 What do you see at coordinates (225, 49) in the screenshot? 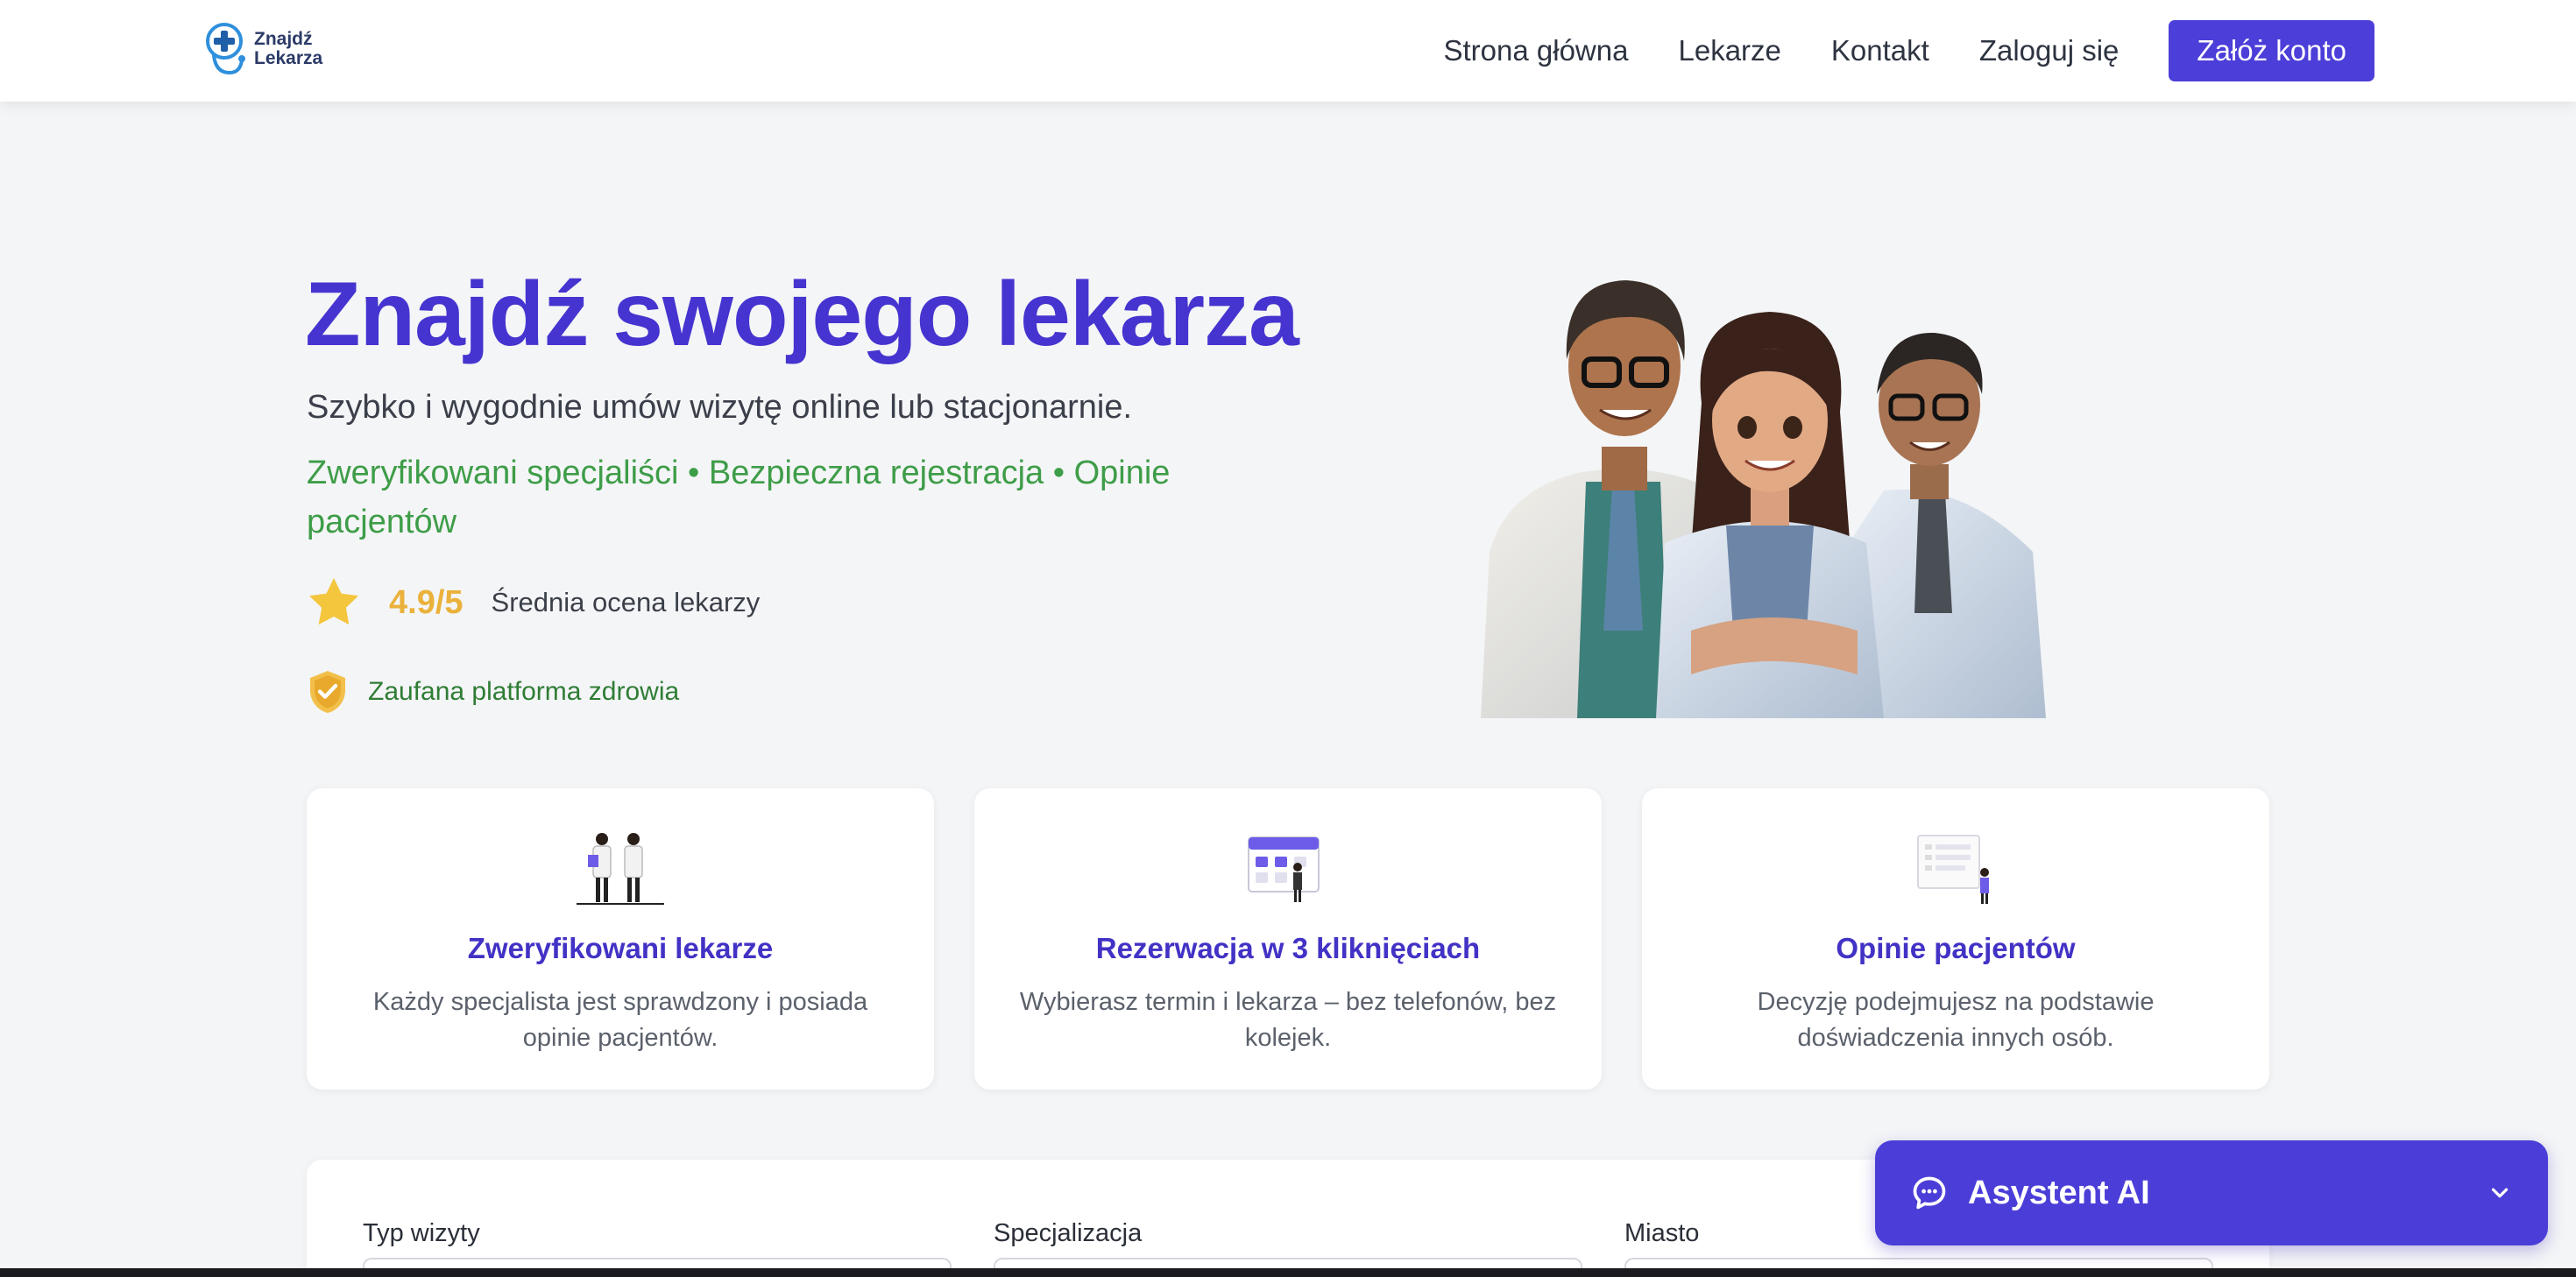
I see `stethoscope-plus-icon` at bounding box center [225, 49].